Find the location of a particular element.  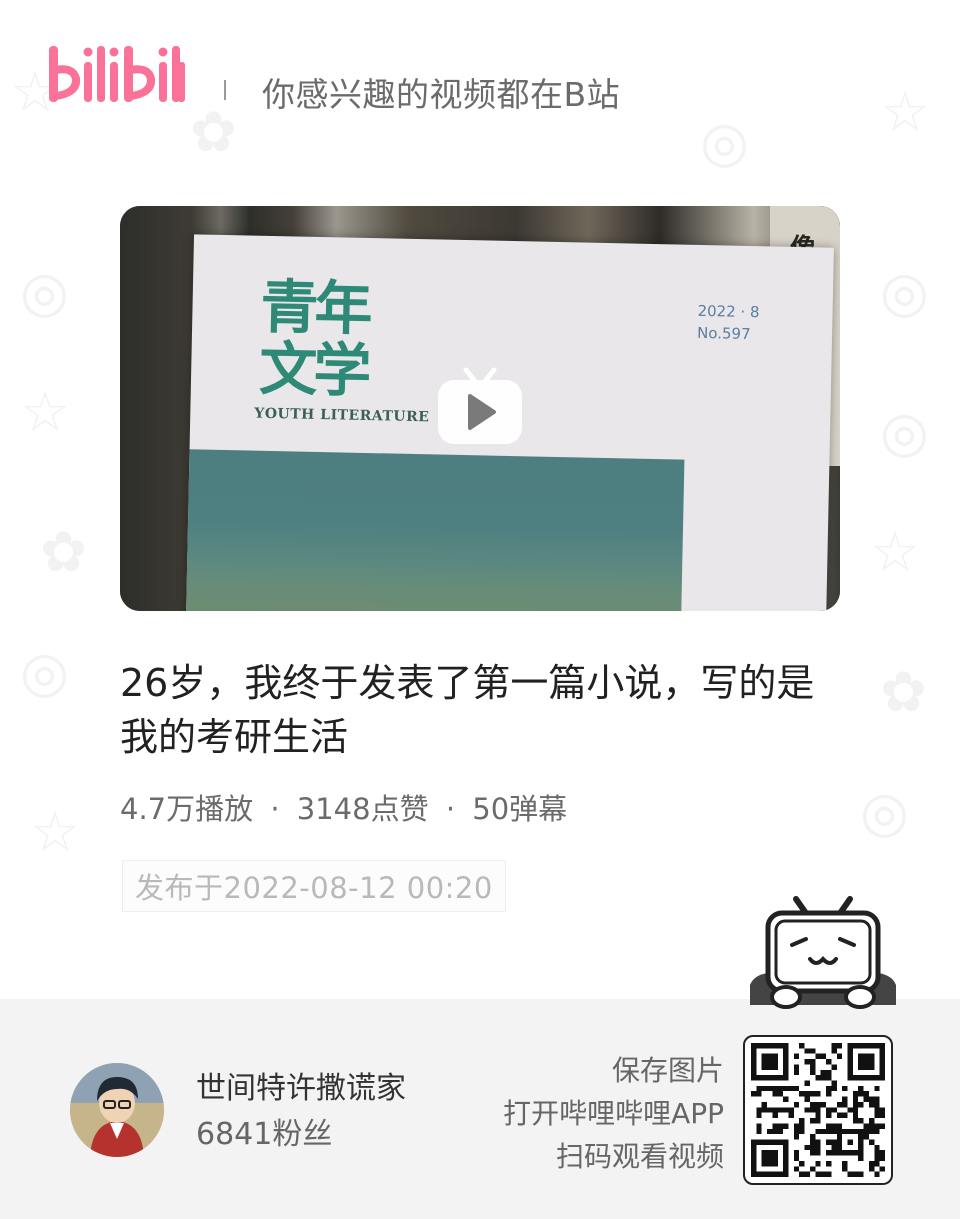

header: 你感兴趣的视频都在B站 is located at coordinates (480, 90).